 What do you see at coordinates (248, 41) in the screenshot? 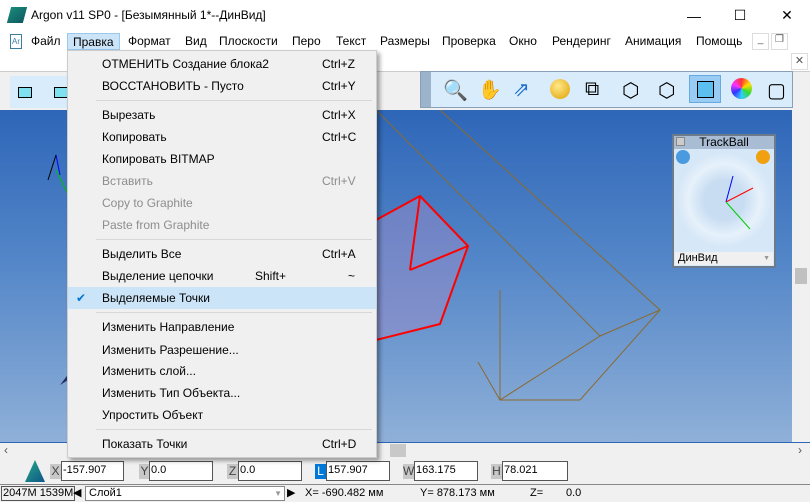
I see `menu-planes: Плоскости` at bounding box center [248, 41].